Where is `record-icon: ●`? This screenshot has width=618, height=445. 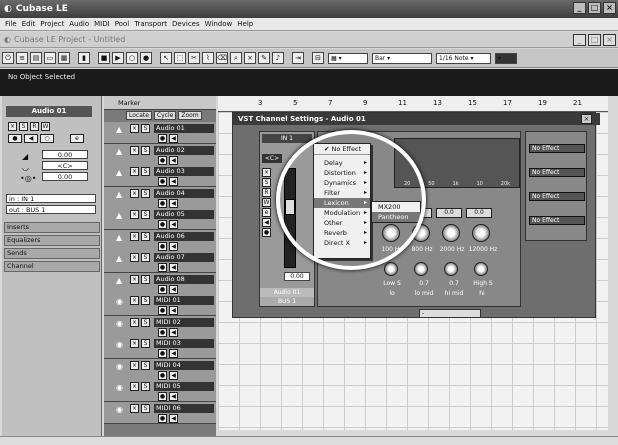 record-icon: ● is located at coordinates (146, 58).